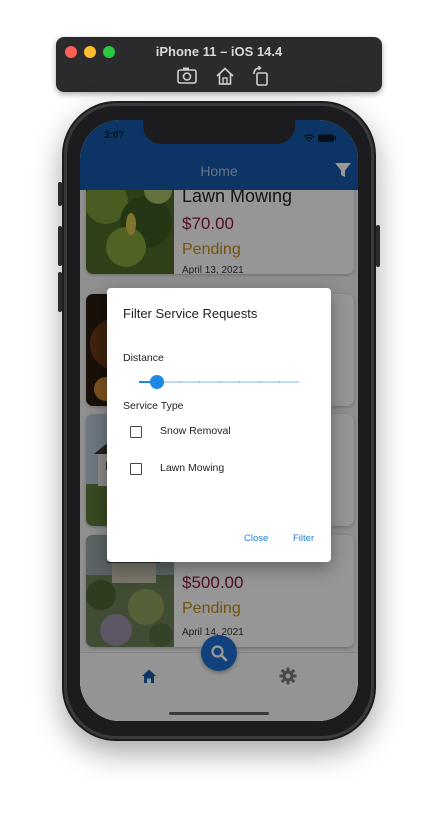 This screenshot has height=813, width=438. Describe the element at coordinates (60, 246) in the screenshot. I see `volume-up-button` at that location.